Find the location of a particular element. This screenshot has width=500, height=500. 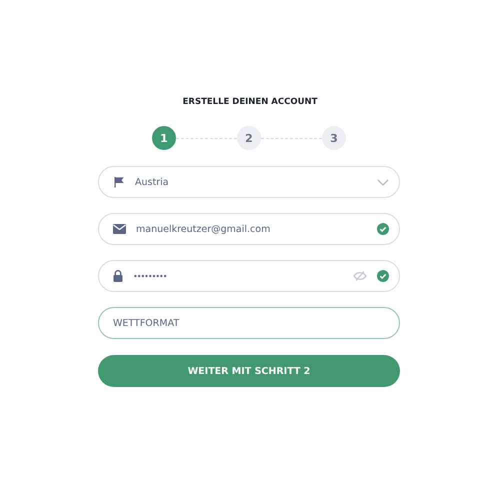

step-indicator: 3 is located at coordinates (334, 138).